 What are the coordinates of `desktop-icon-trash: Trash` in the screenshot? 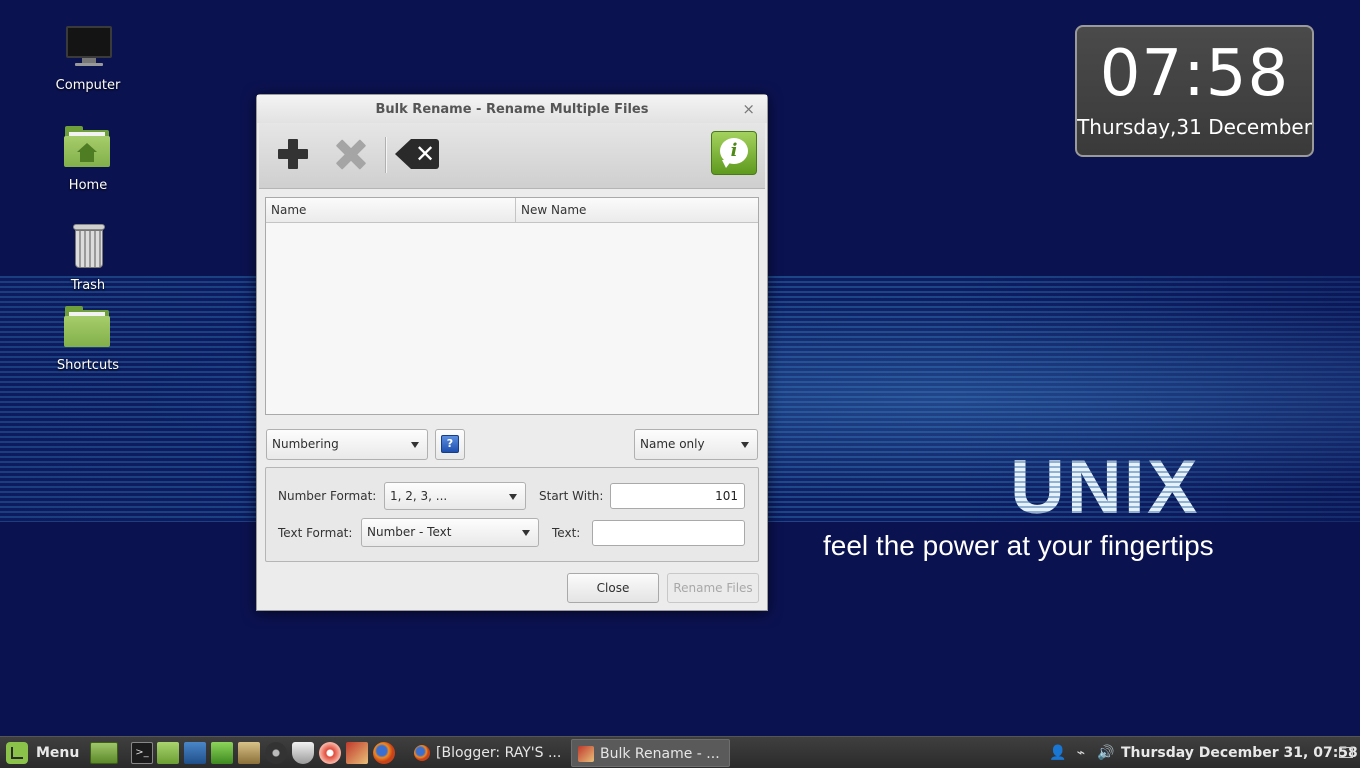 It's located at (88, 262).